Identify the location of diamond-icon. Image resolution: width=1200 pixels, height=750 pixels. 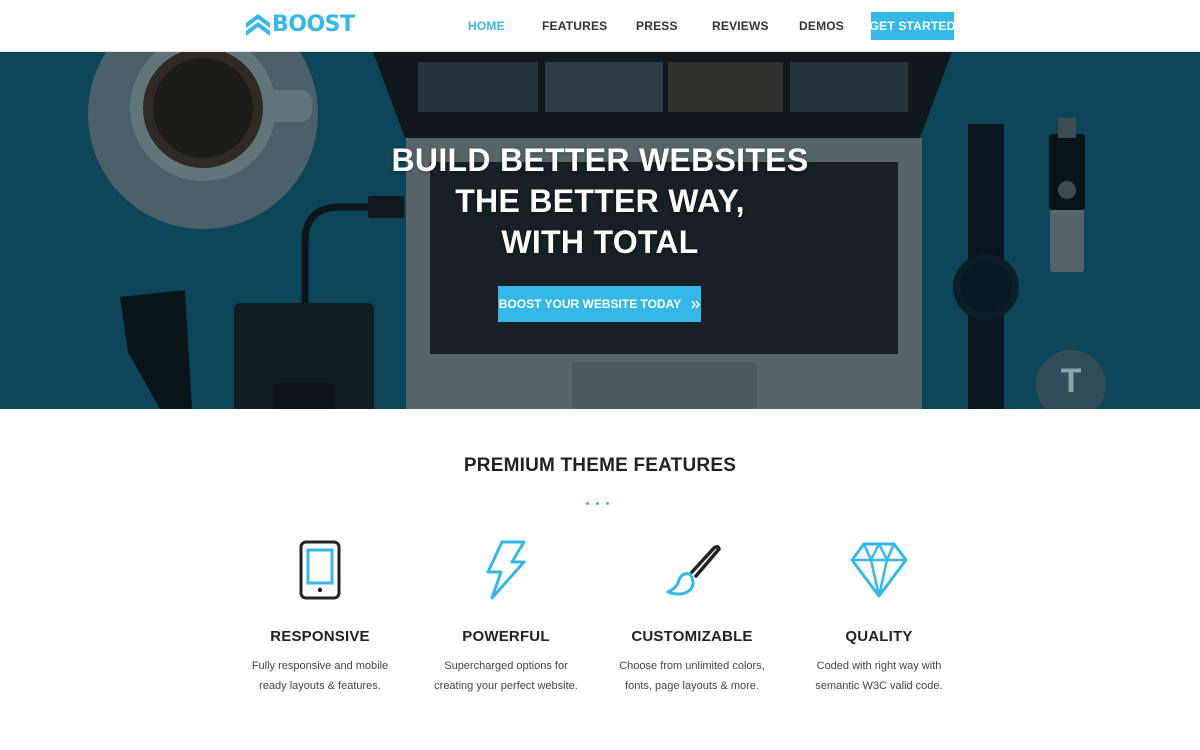
(879, 570).